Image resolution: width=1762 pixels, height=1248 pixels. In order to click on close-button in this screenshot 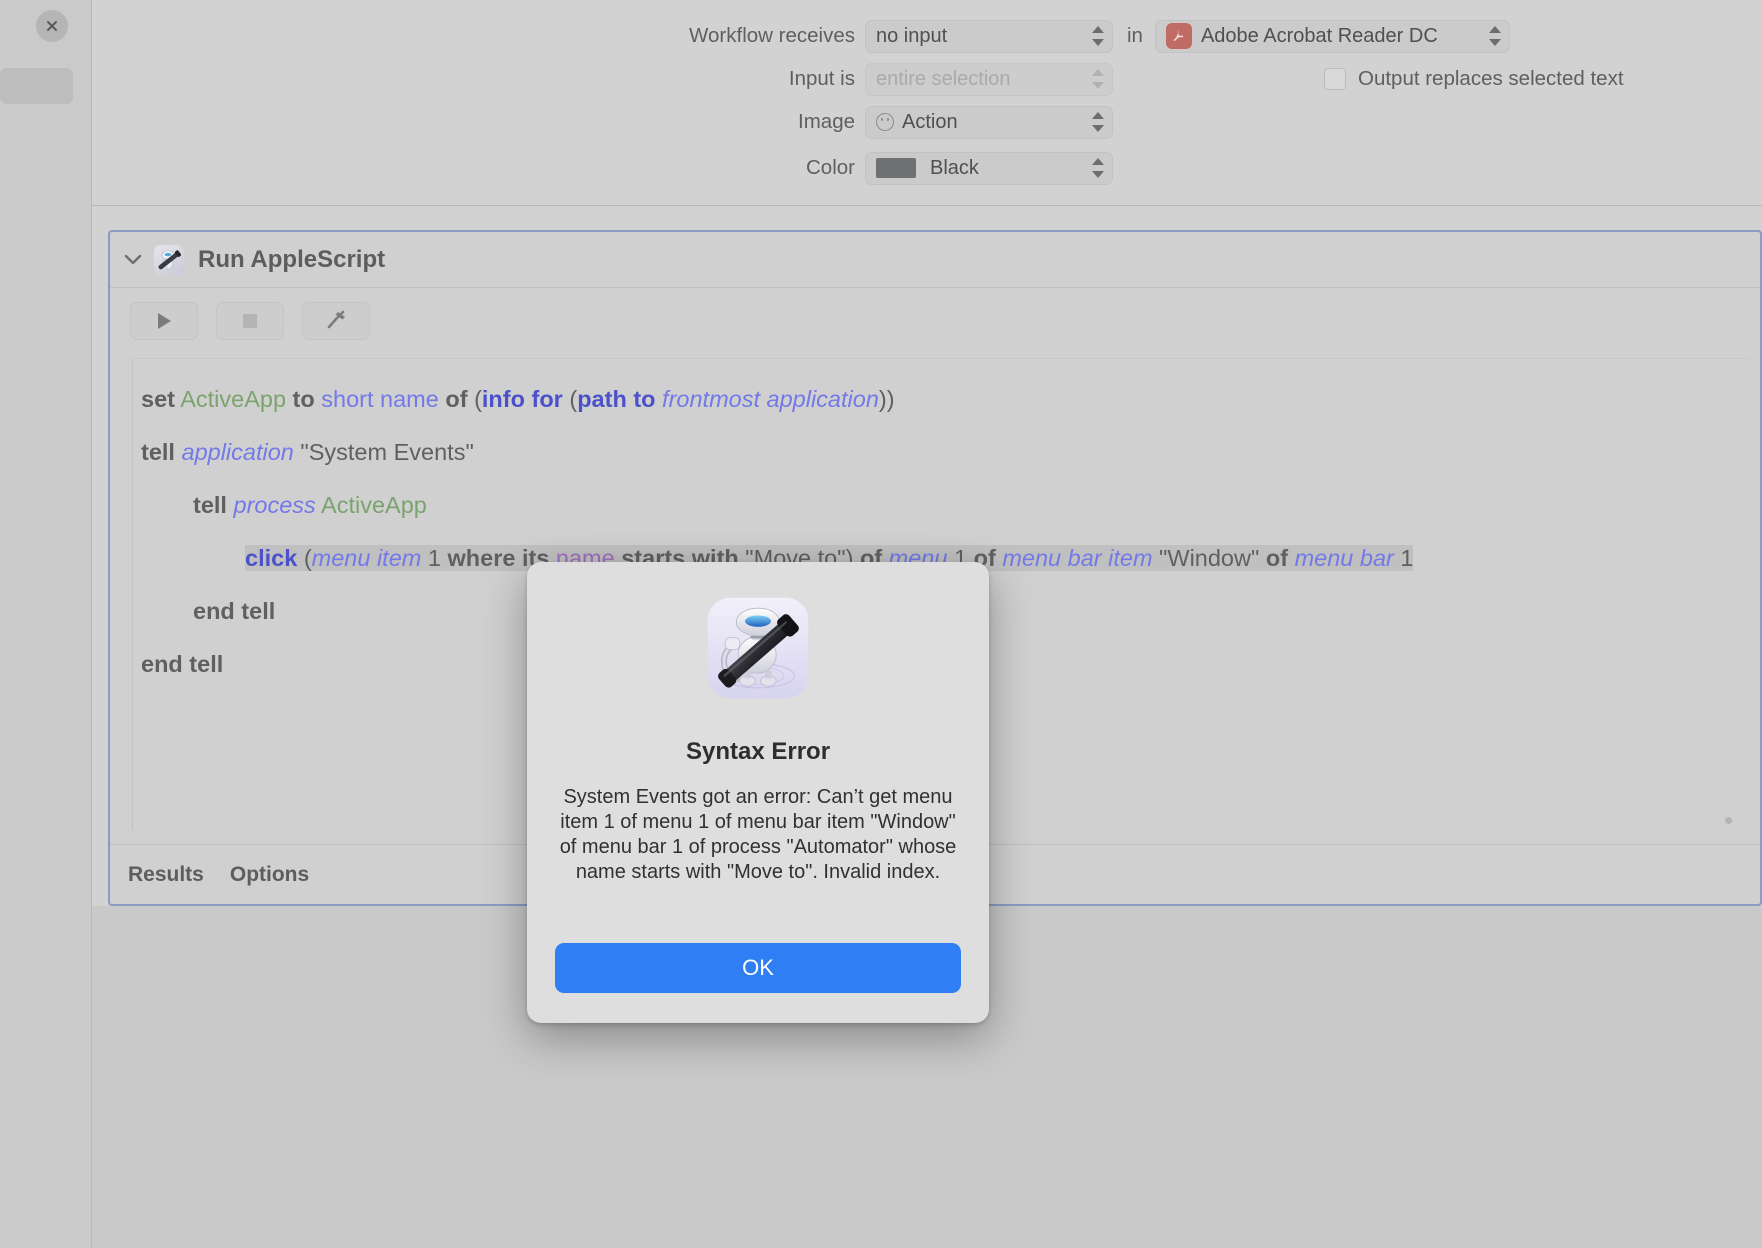, I will do `click(52, 26)`.